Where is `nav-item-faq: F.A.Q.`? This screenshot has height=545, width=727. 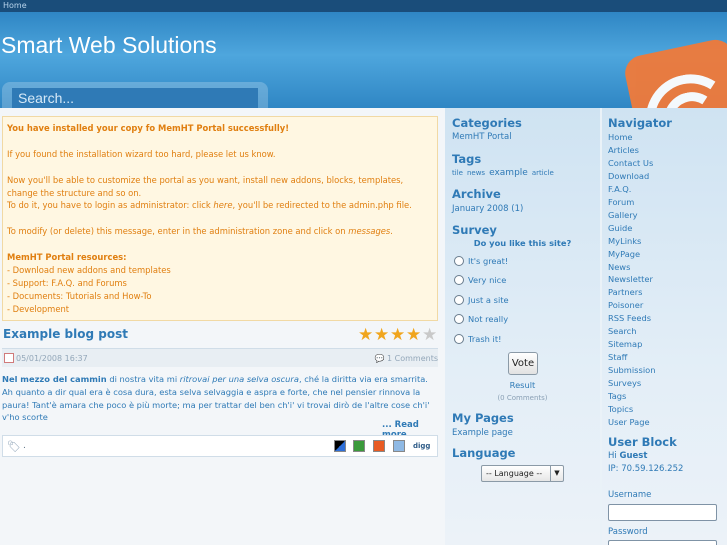 nav-item-faq: F.A.Q. is located at coordinates (631, 189).